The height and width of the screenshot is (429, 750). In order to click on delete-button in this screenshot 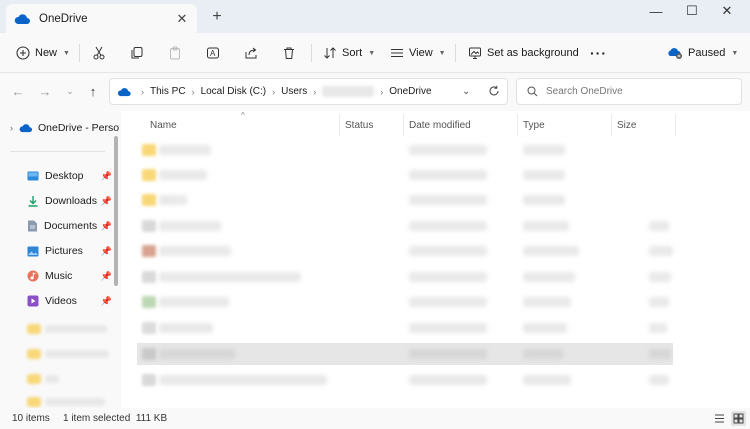, I will do `click(289, 53)`.